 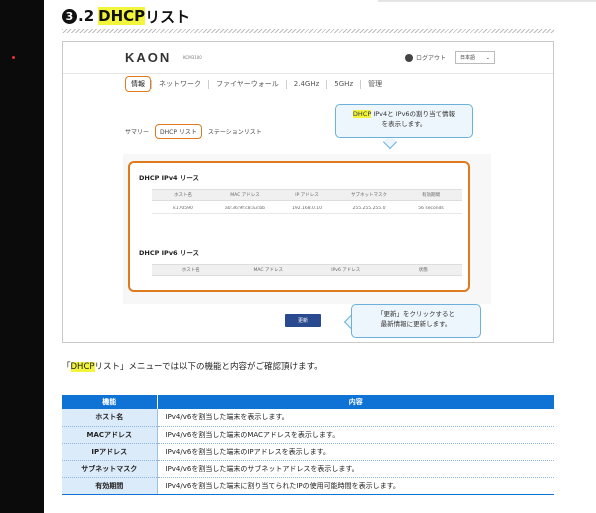 What do you see at coordinates (109, 469) in the screenshot?
I see `feature-name: サブネットマスク` at bounding box center [109, 469].